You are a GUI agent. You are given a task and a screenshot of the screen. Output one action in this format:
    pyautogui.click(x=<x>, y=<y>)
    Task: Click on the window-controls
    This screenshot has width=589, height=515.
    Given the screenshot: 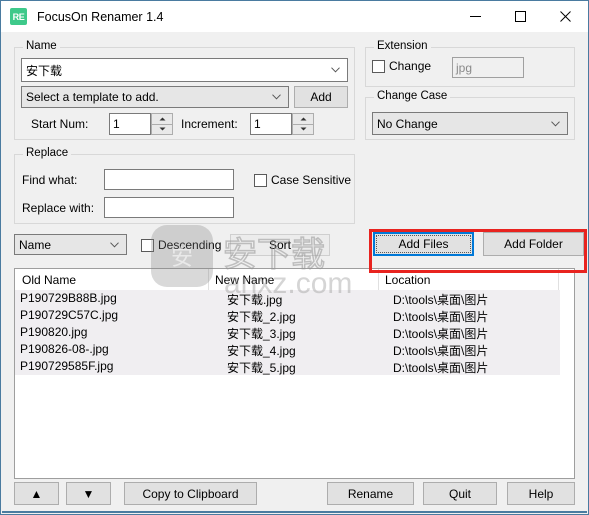 What is the action you would take?
    pyautogui.click(x=520, y=16)
    